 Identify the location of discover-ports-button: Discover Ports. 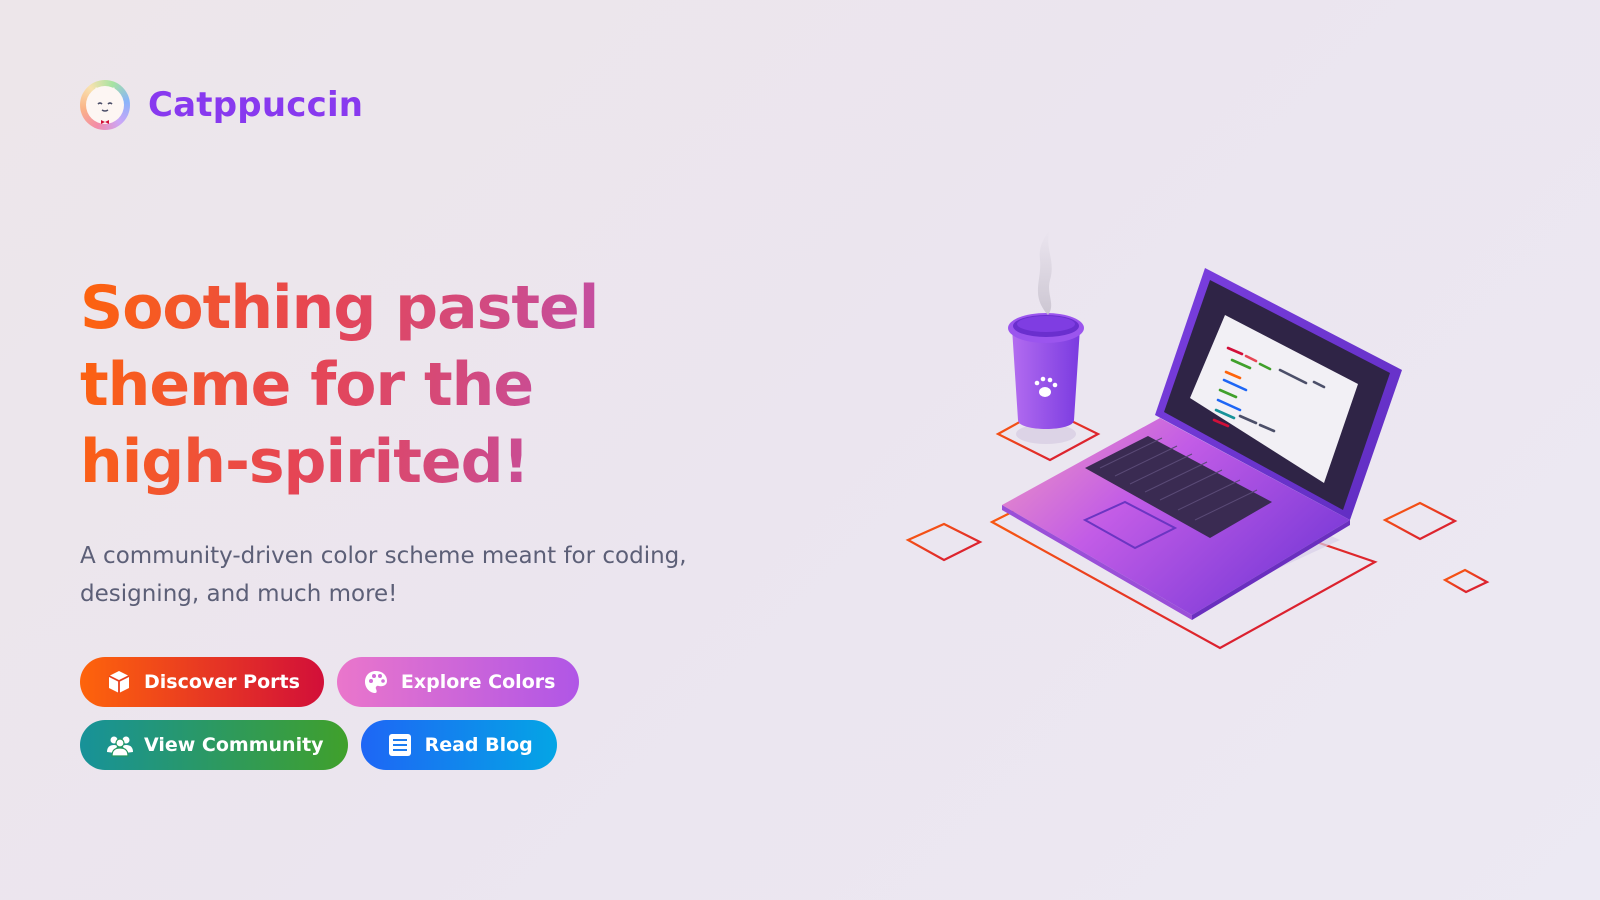
(202, 682).